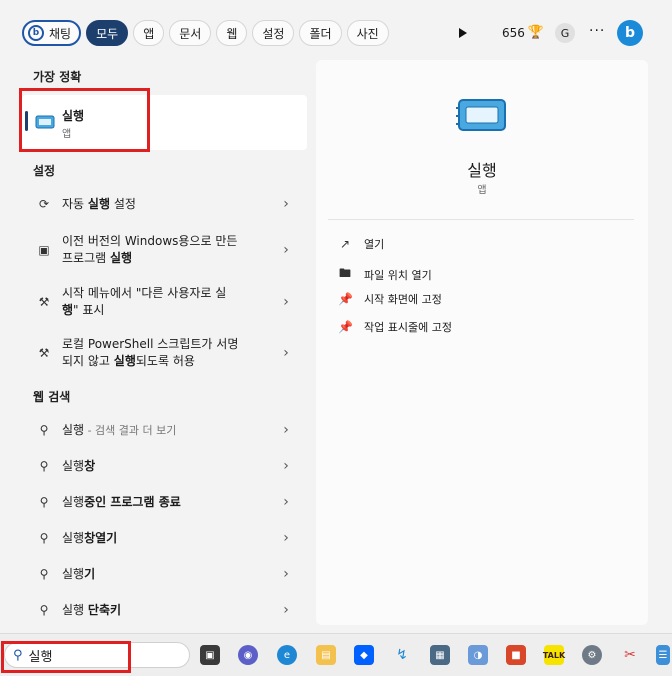 The image size is (672, 676). I want to click on compatibility-icon: ▣, so click(44, 250).